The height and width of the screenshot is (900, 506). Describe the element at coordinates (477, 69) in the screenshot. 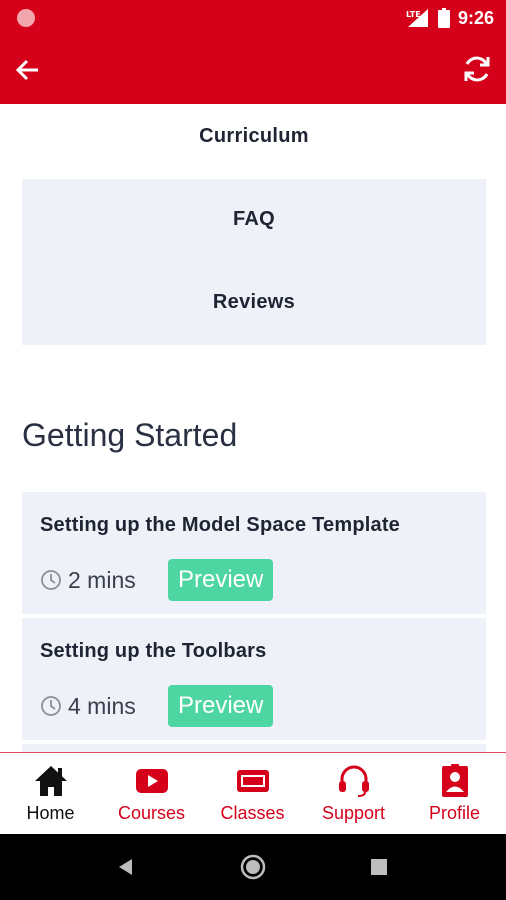

I see `refresh-icon` at that location.